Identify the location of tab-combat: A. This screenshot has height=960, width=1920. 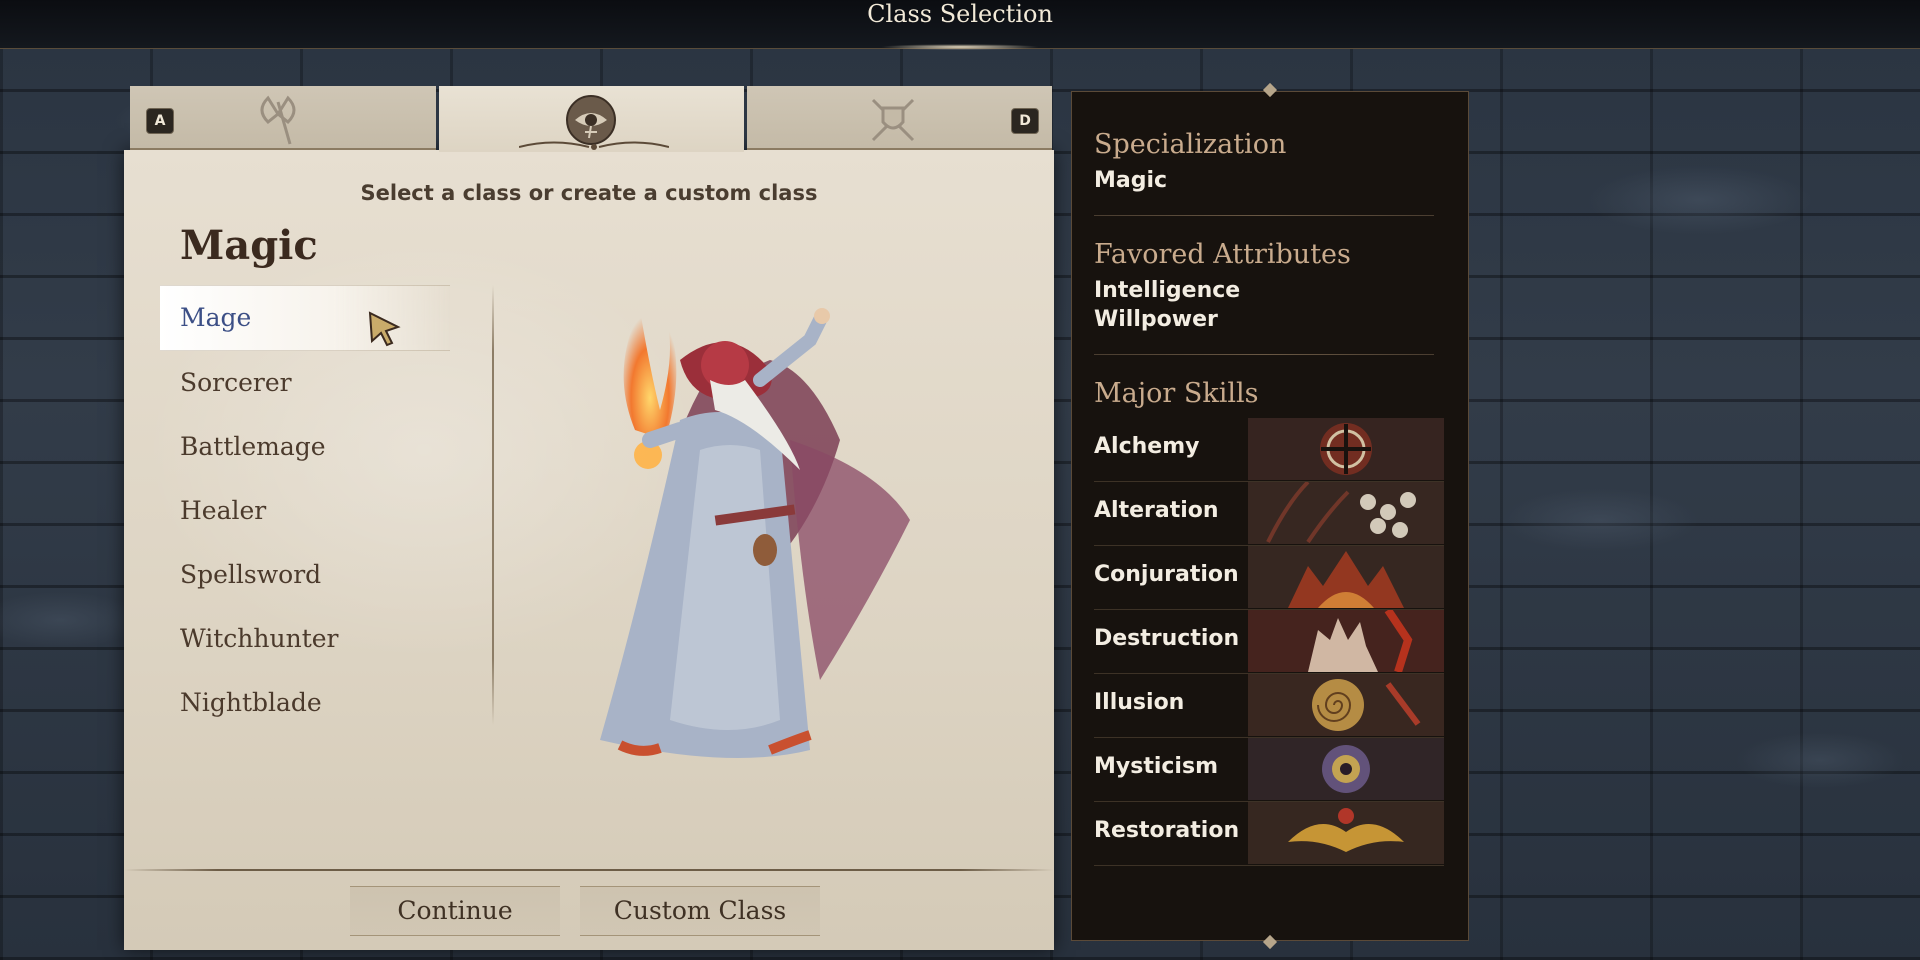
(283, 118).